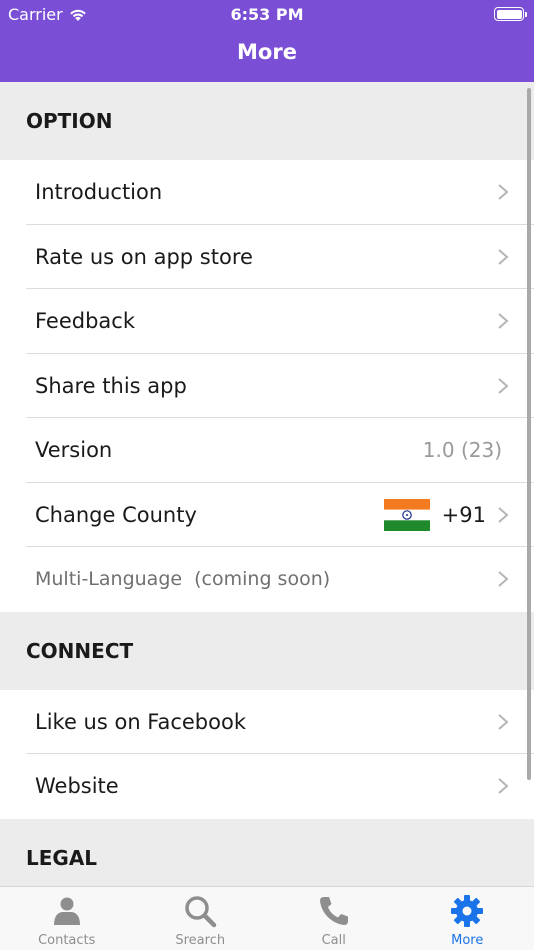  What do you see at coordinates (200, 940) in the screenshot?
I see `tab-label: Srearch` at bounding box center [200, 940].